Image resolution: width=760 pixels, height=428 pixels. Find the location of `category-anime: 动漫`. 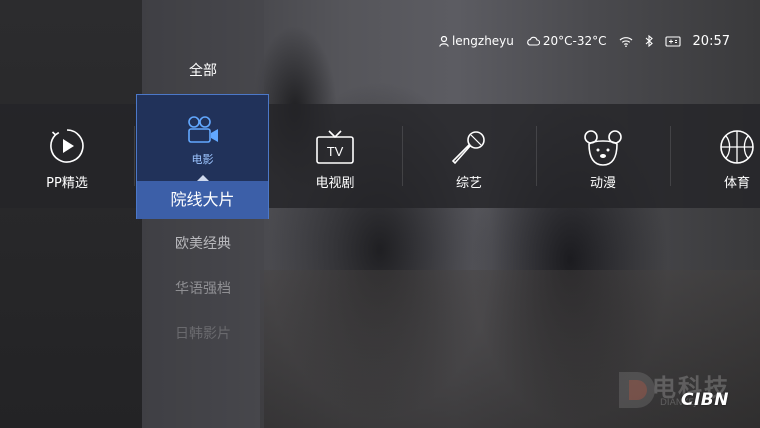

category-anime: 动漫 is located at coordinates (603, 156).